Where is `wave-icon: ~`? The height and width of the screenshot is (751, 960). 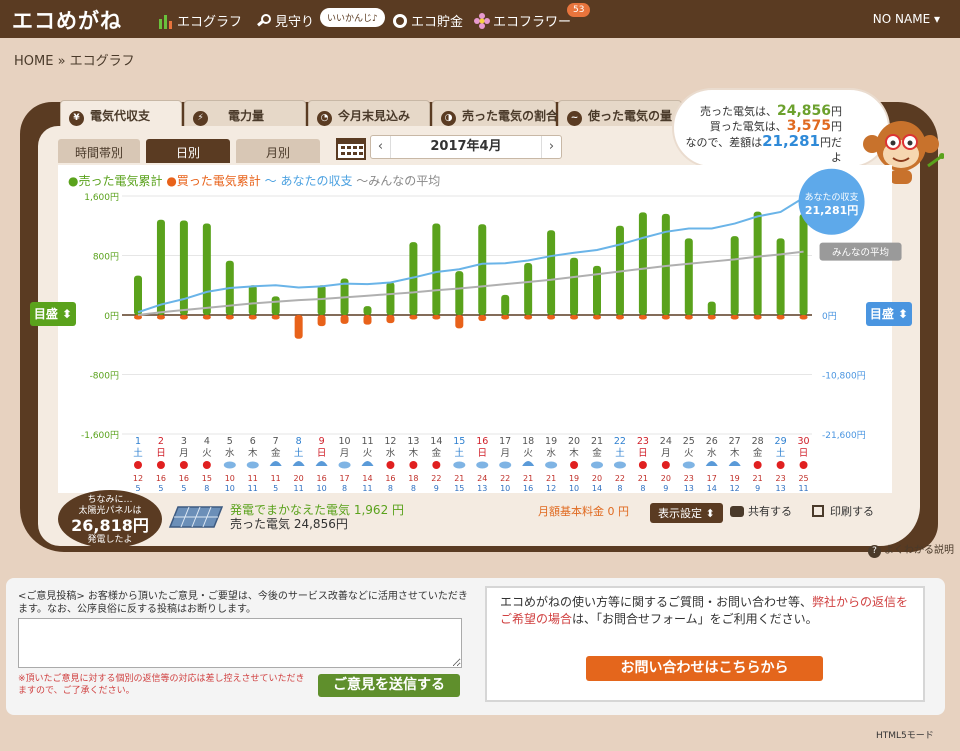 wave-icon: ~ is located at coordinates (574, 118).